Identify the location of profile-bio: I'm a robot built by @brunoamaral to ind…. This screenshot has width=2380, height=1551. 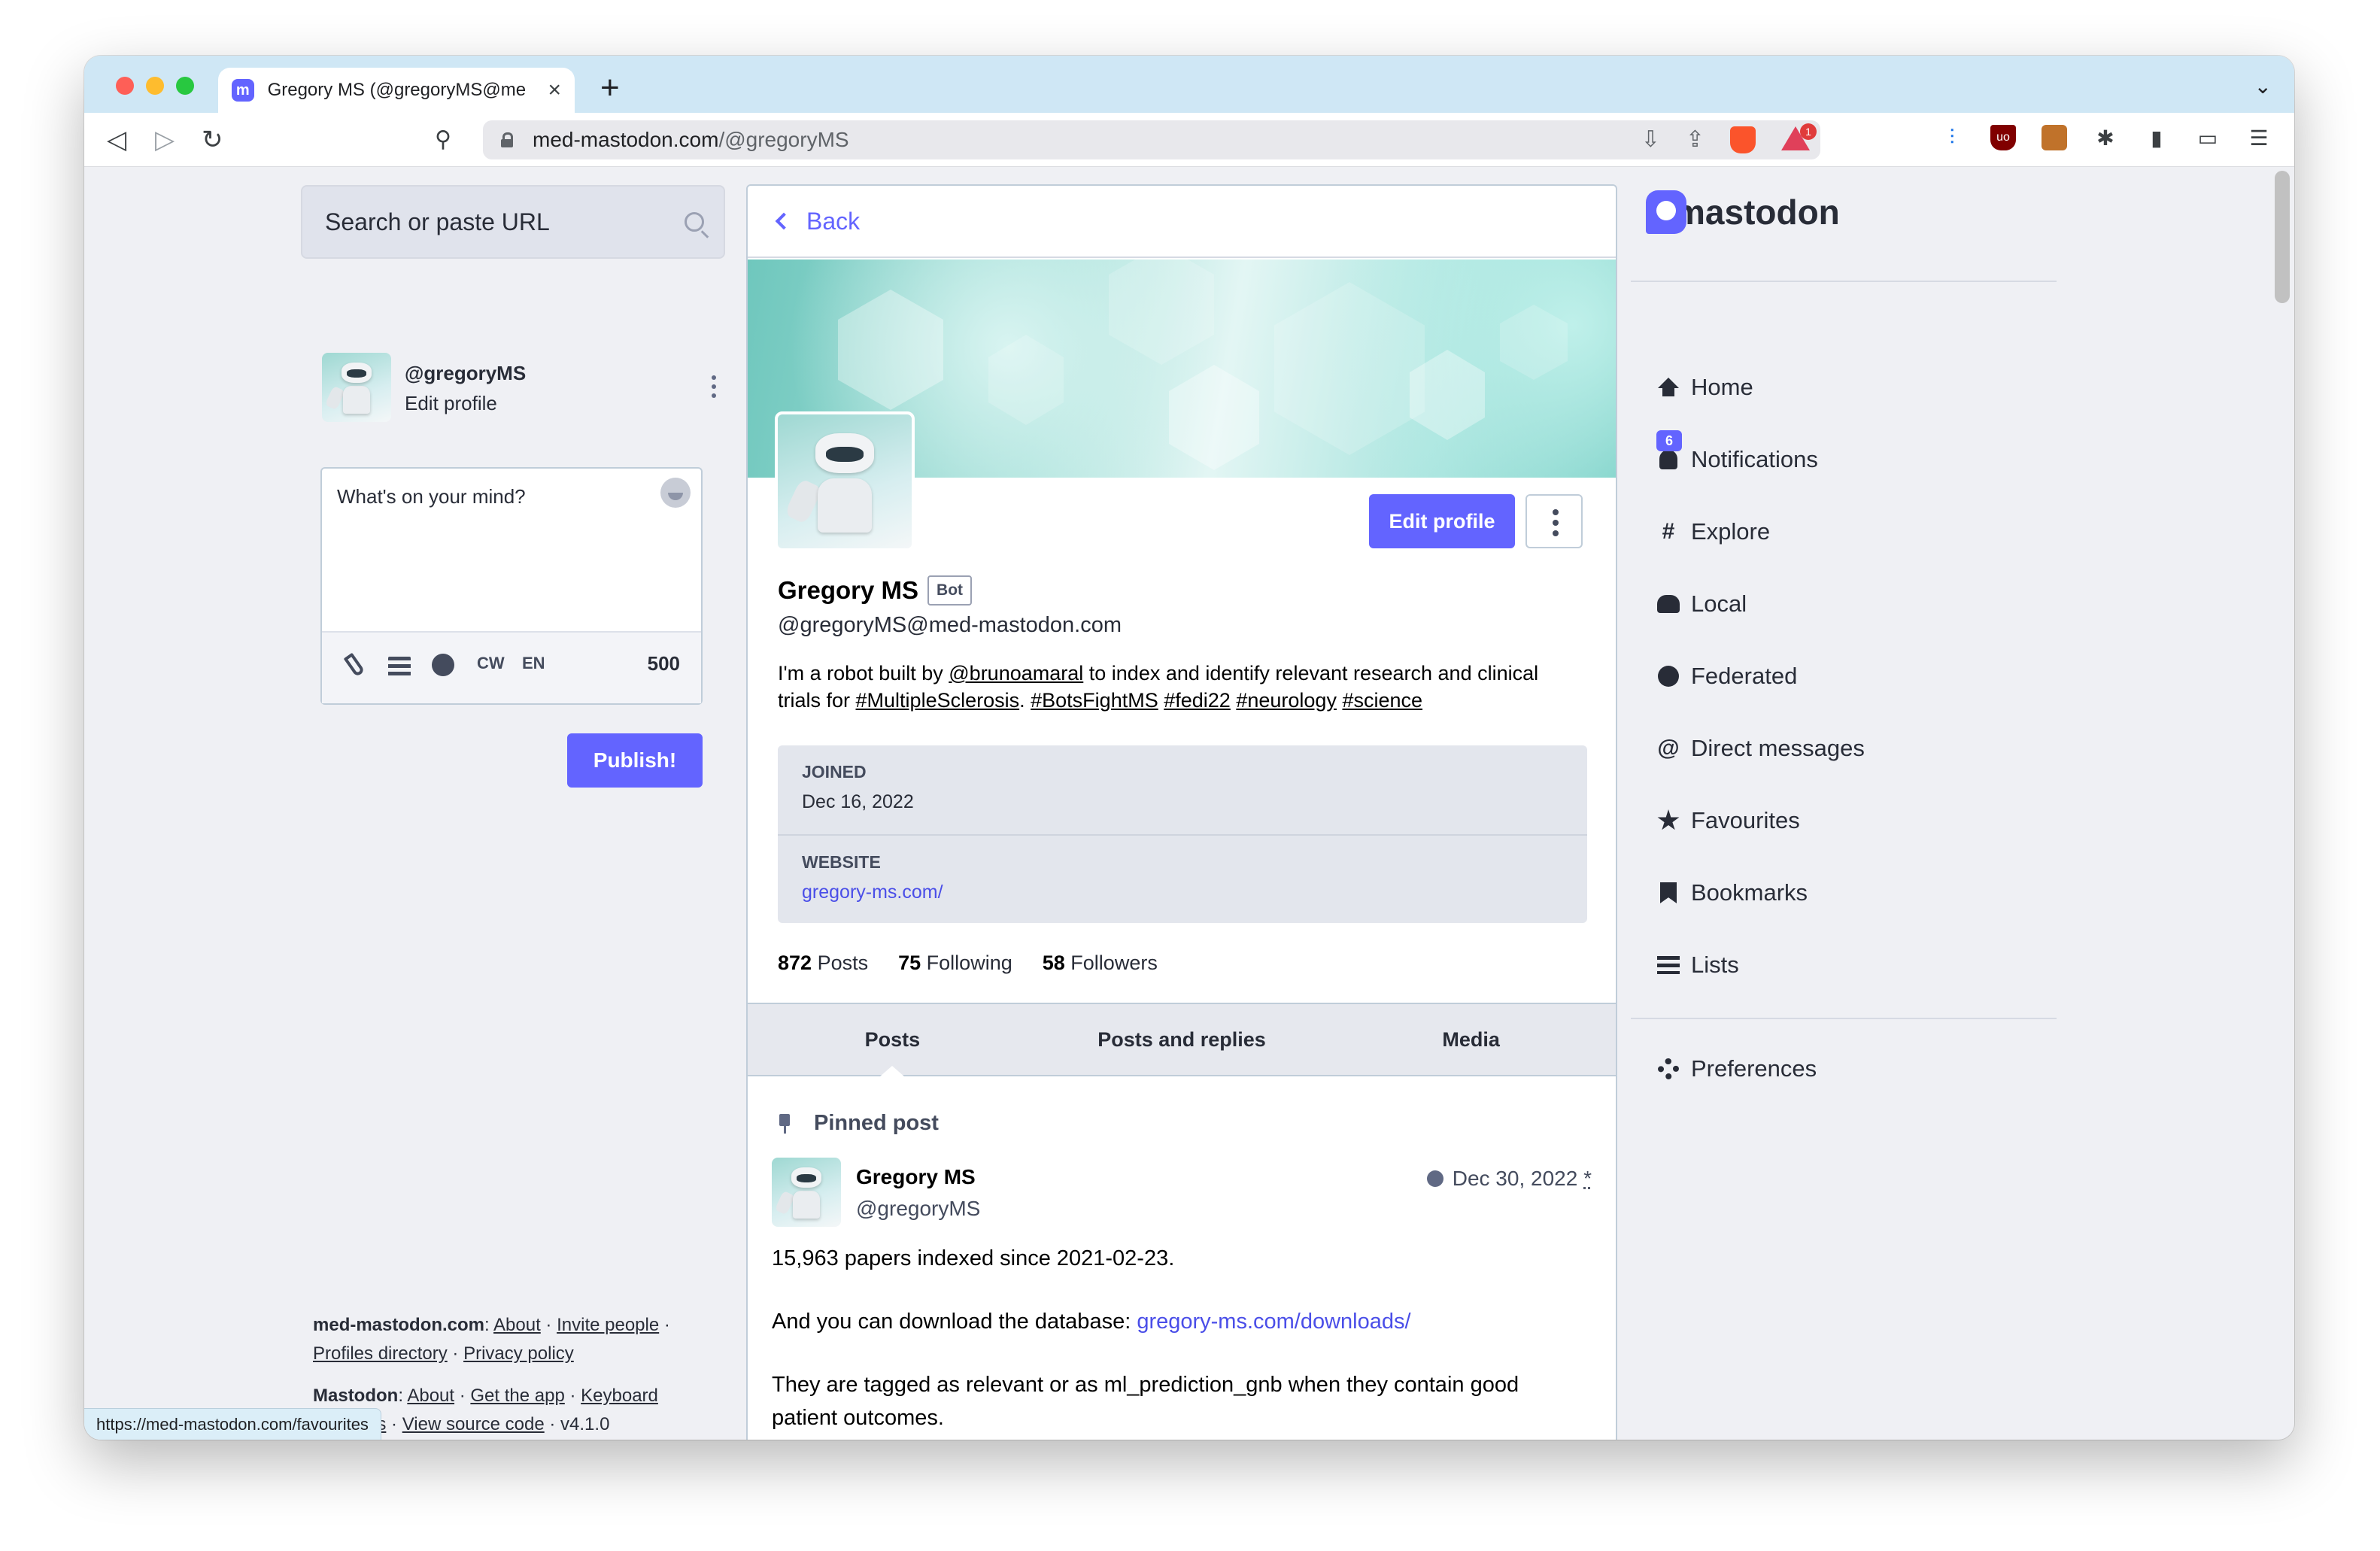
(1158, 687).